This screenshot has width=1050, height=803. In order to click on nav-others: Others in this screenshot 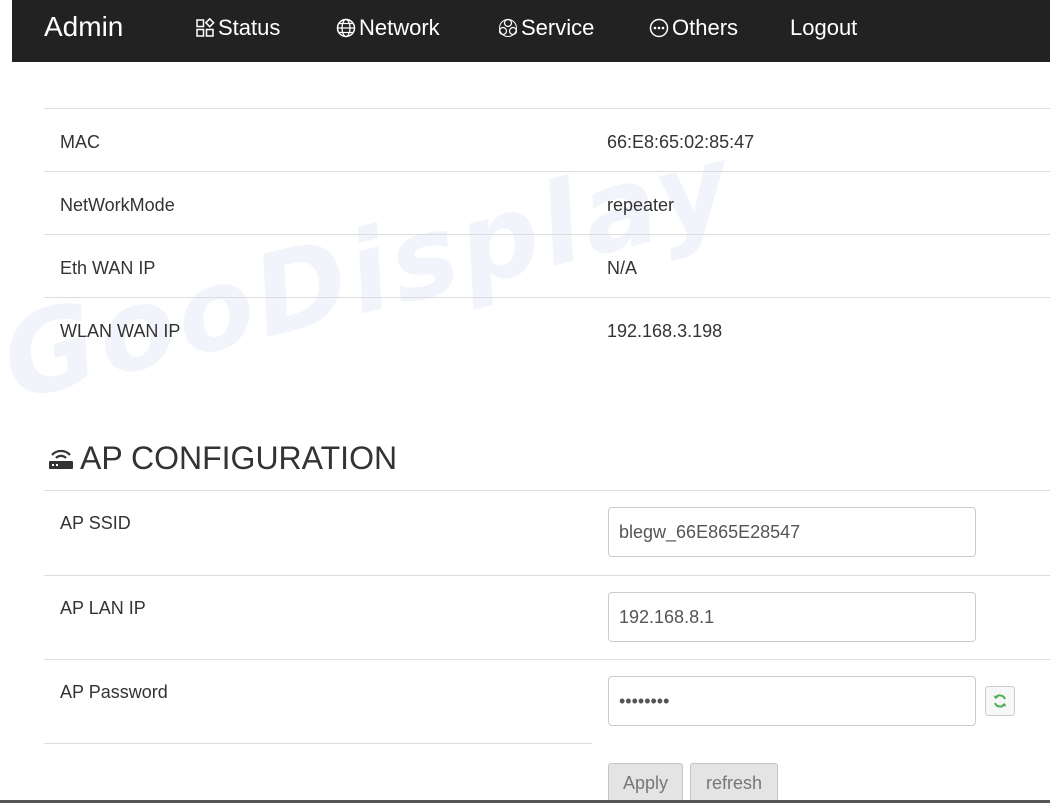, I will do `click(693, 28)`.